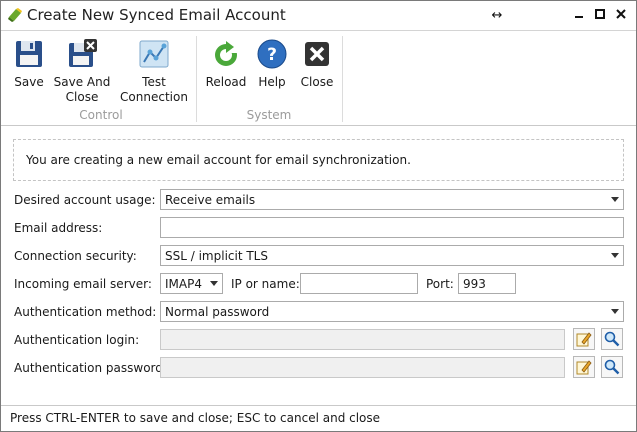 Image resolution: width=637 pixels, height=432 pixels. I want to click on floppy-disk-close-icon, so click(83, 53).